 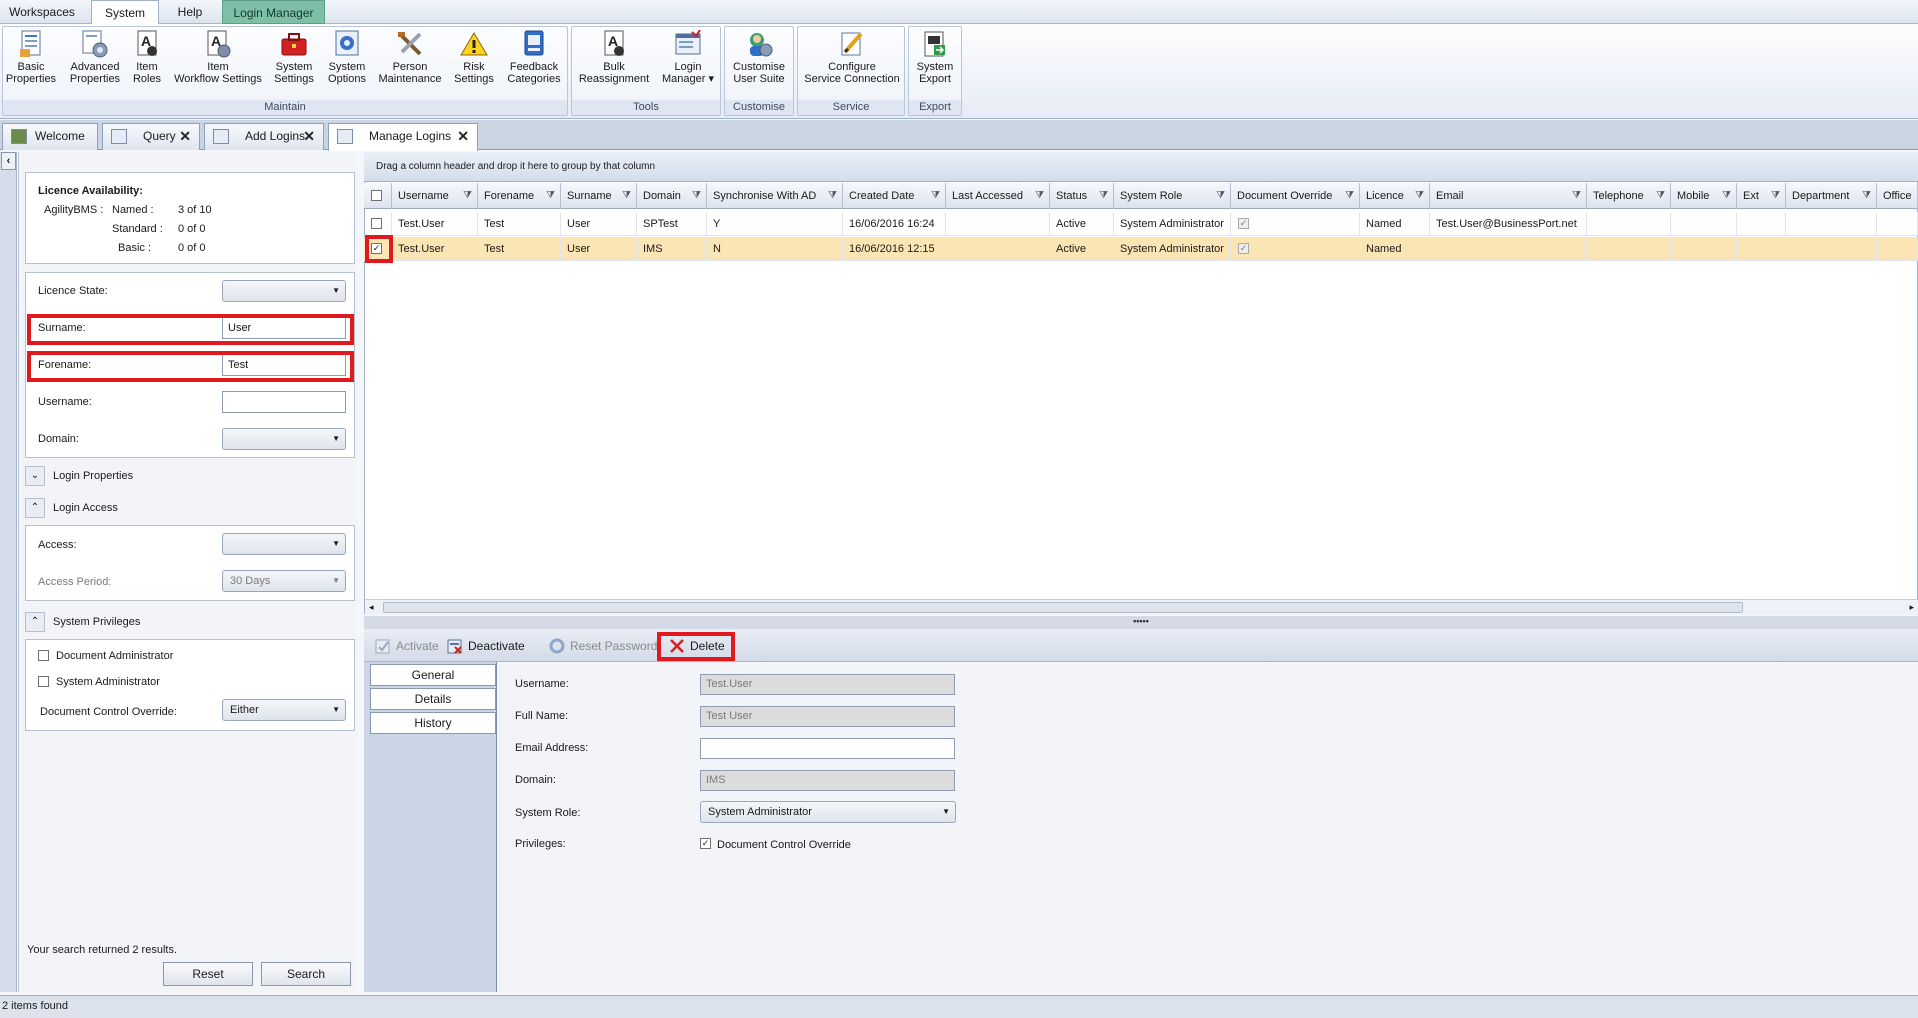 What do you see at coordinates (306, 974) in the screenshot?
I see `search-button: Search` at bounding box center [306, 974].